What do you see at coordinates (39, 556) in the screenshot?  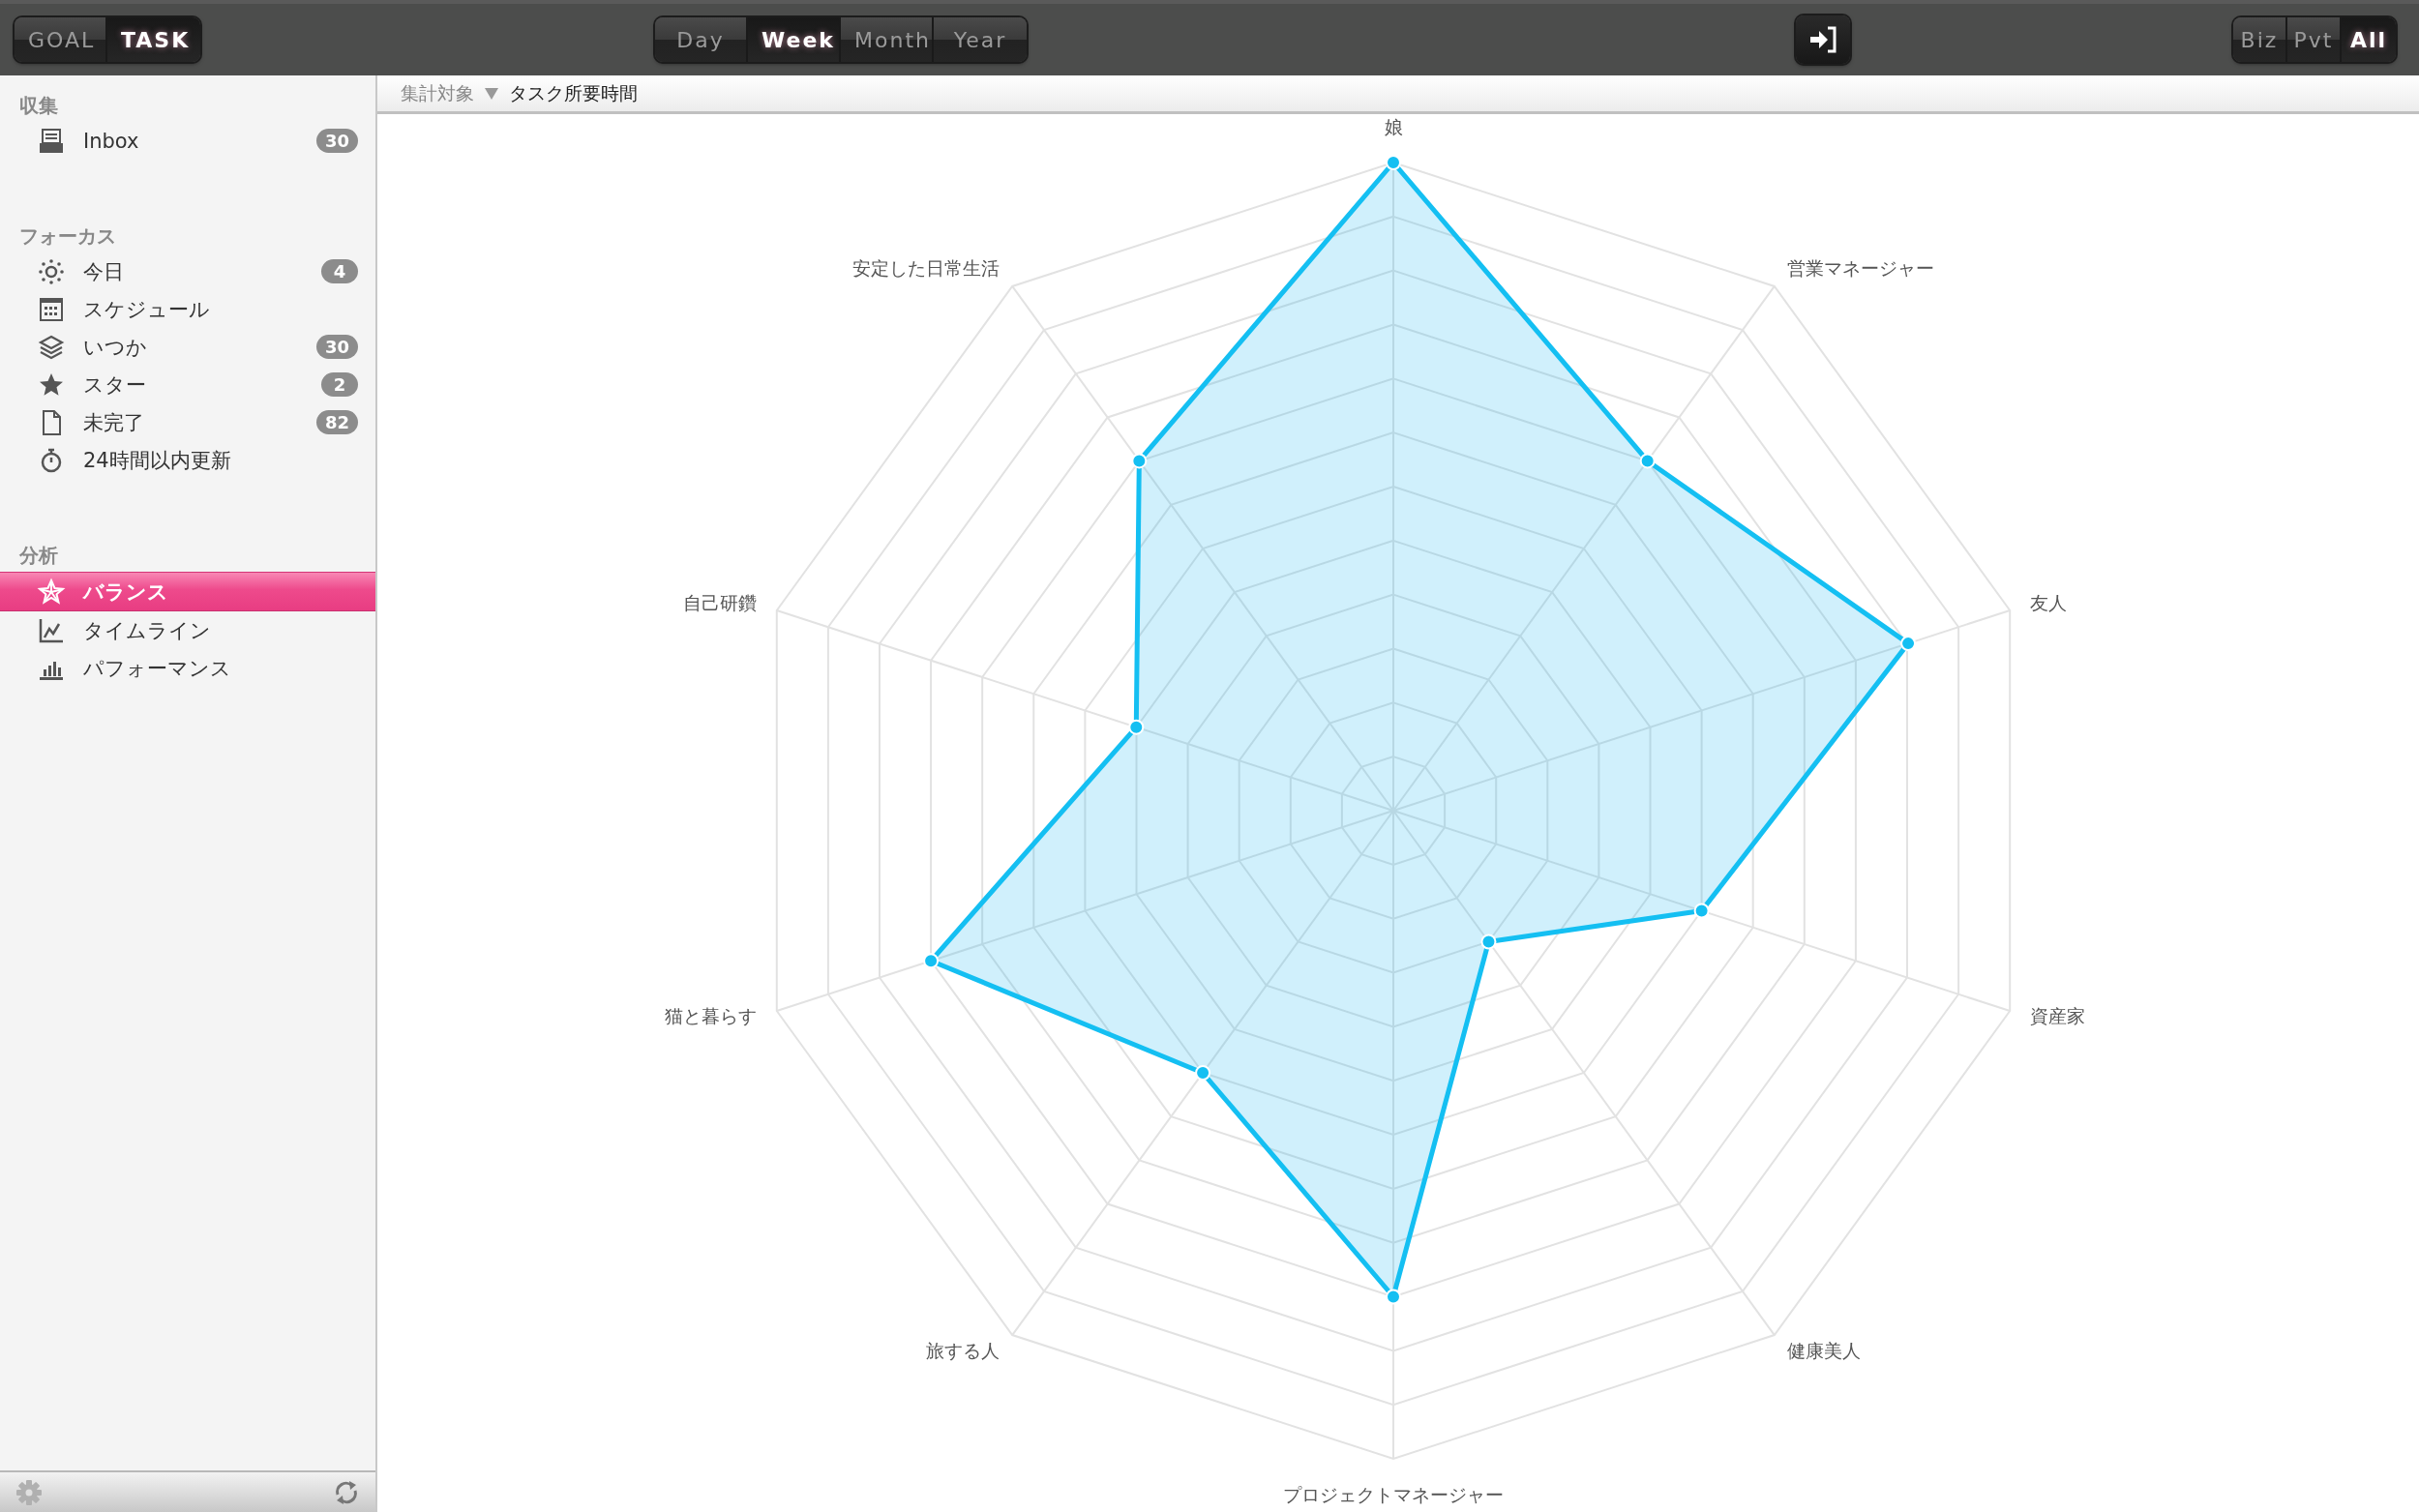 I see `section-title: 分析` at bounding box center [39, 556].